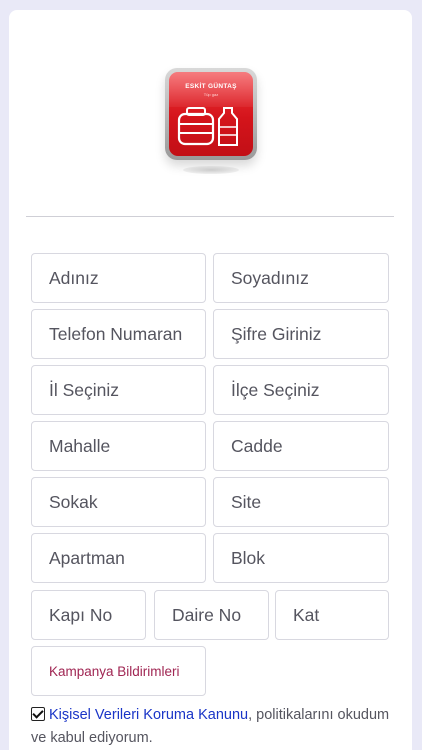  What do you see at coordinates (270, 277) in the screenshot?
I see `last-name-placeholder: Soyadınız` at bounding box center [270, 277].